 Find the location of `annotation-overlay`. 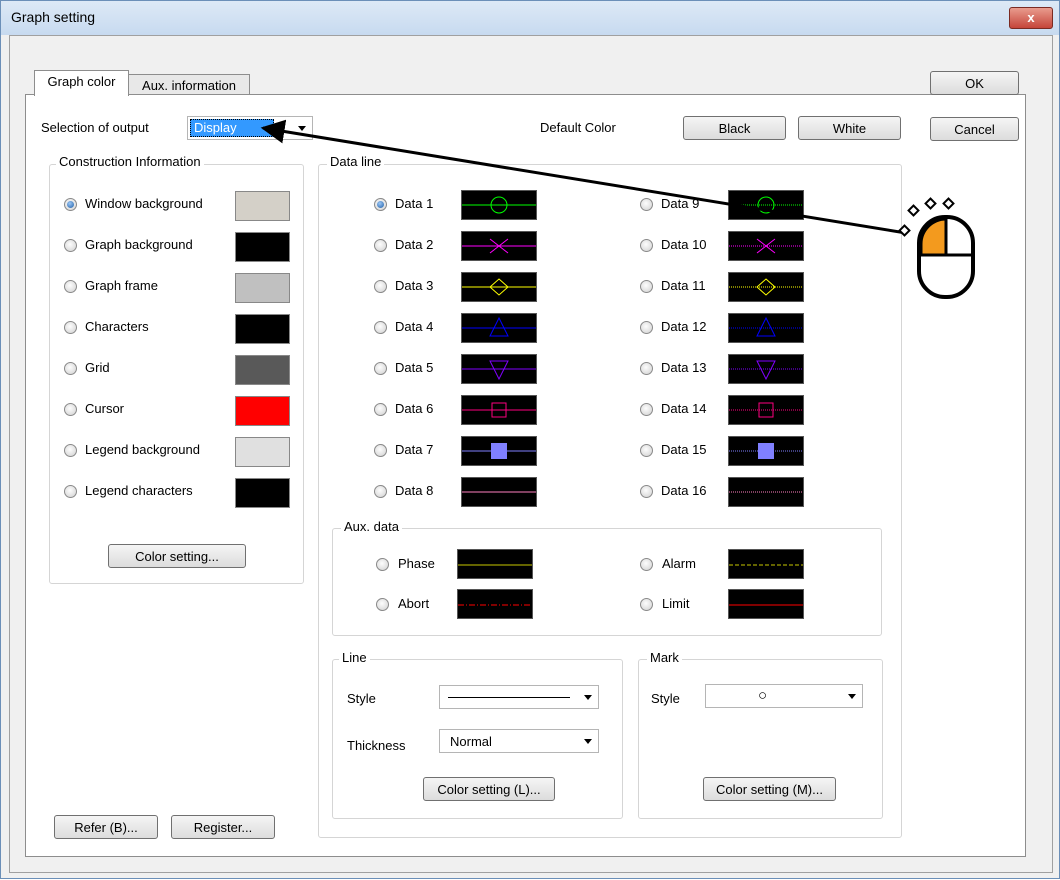

annotation-overlay is located at coordinates (617, 209).